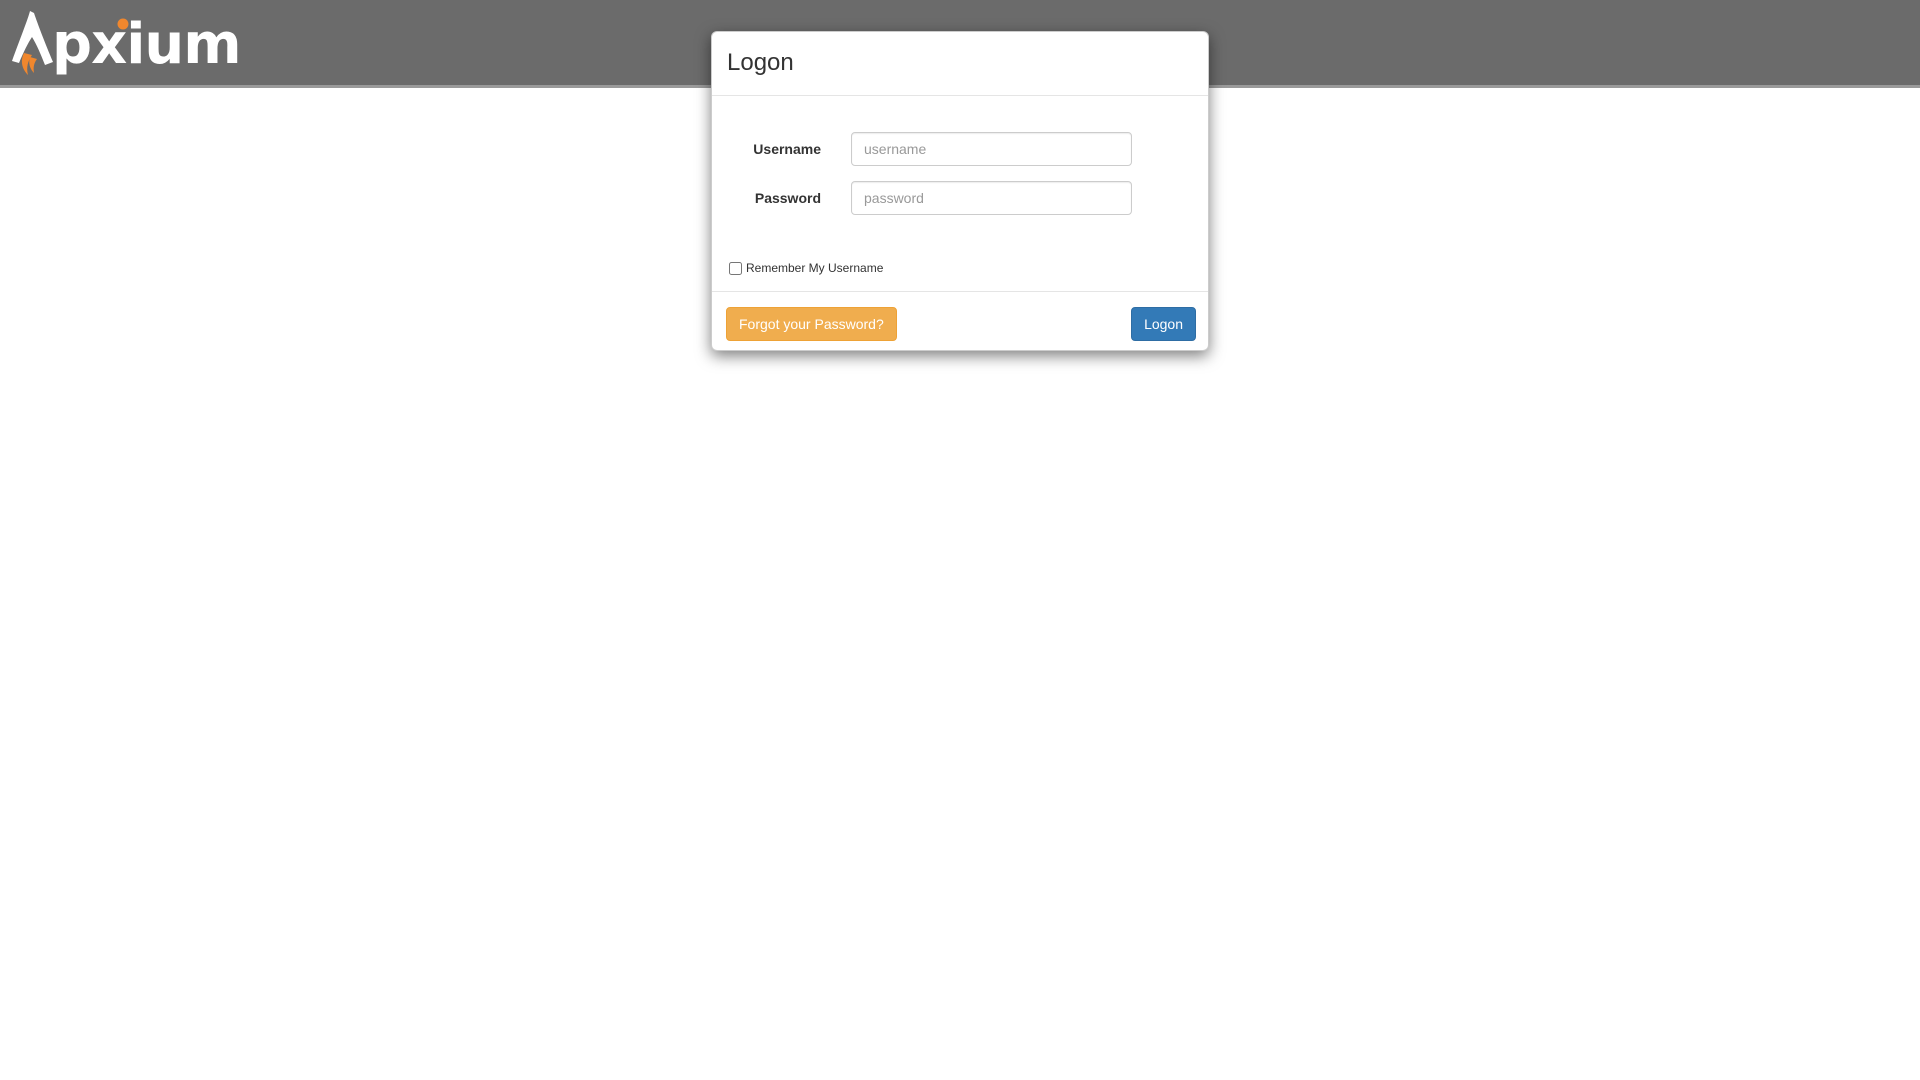 The image size is (1920, 1080). I want to click on remember-username-checkbox, so click(735, 268).